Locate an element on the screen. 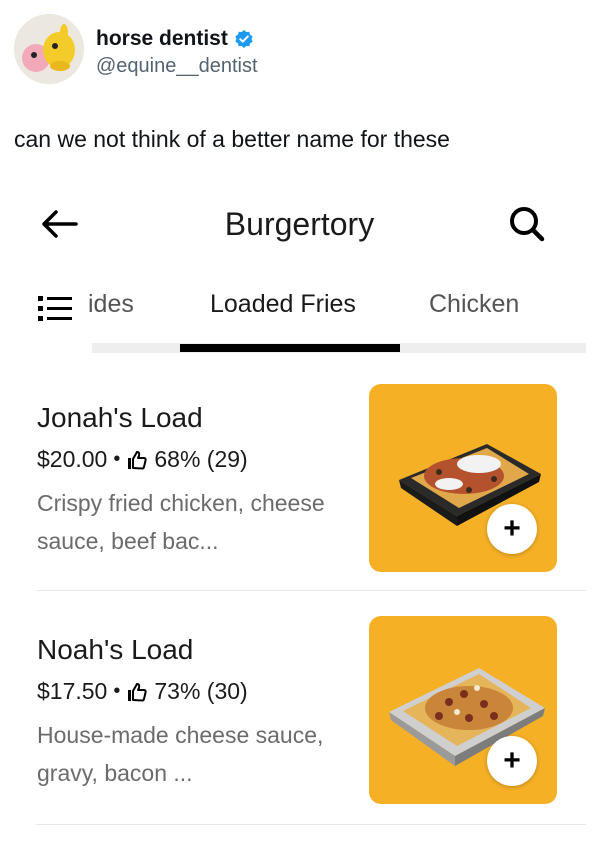 The height and width of the screenshot is (854, 599). item-price: $17.50 is located at coordinates (72, 691).